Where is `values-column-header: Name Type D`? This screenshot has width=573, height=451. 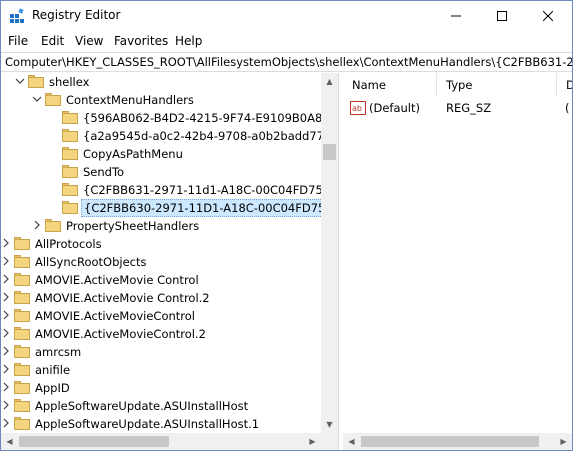 values-column-header: Name Type D is located at coordinates (457, 85).